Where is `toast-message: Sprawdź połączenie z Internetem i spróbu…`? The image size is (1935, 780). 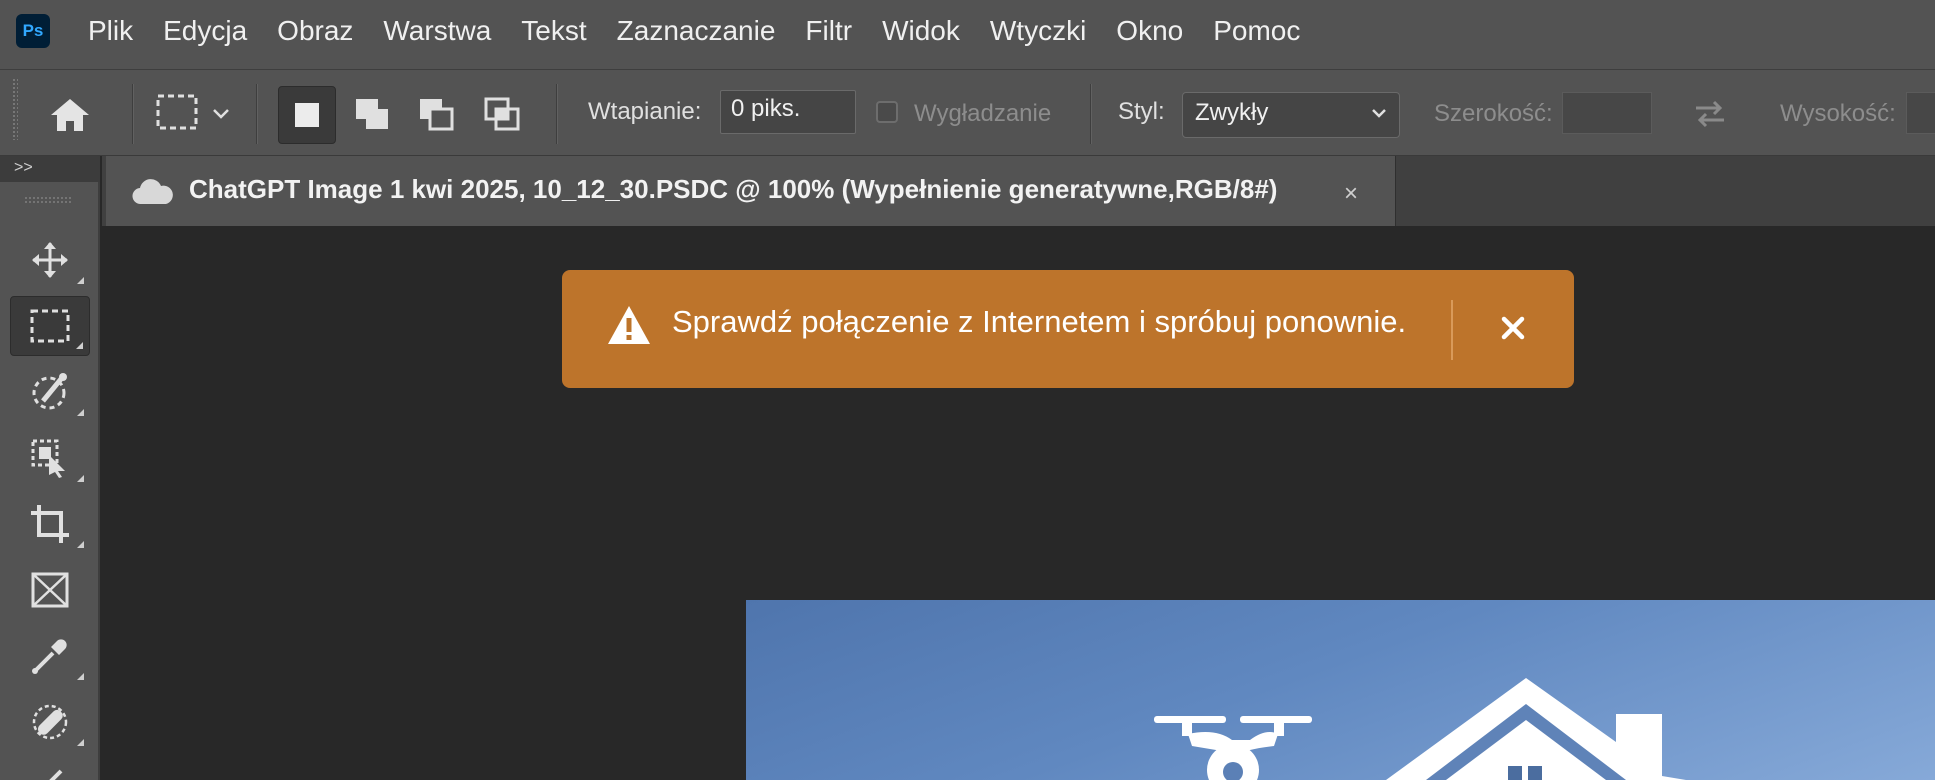
toast-message: Sprawdź połączenie z Internetem i spróbu… is located at coordinates (1039, 321).